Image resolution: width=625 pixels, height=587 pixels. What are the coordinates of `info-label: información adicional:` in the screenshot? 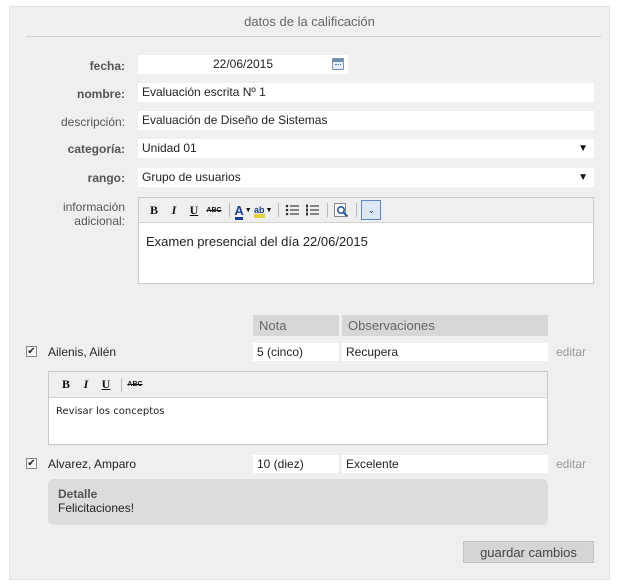 It's located at (70, 214).